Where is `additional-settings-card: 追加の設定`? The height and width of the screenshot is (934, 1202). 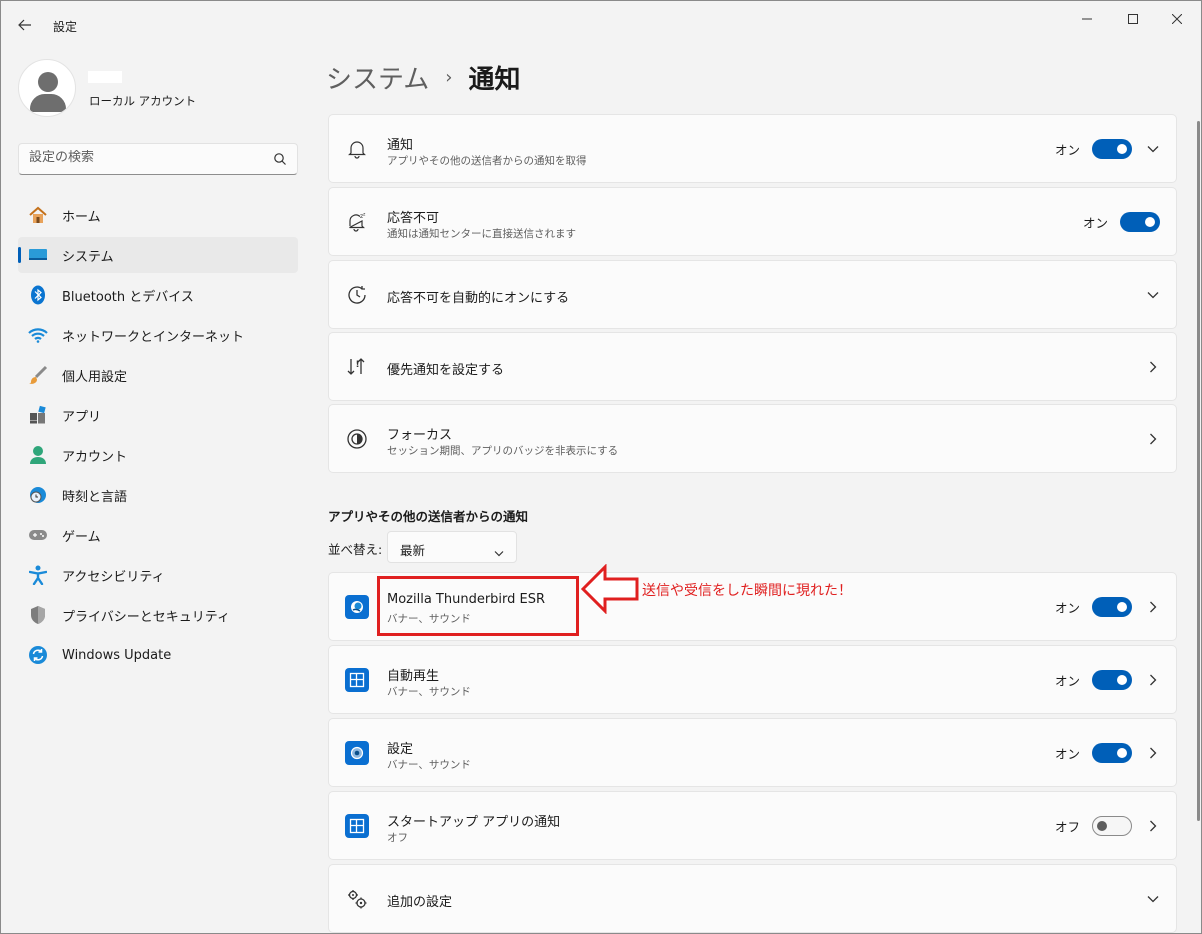
additional-settings-card: 追加の設定 is located at coordinates (752, 898).